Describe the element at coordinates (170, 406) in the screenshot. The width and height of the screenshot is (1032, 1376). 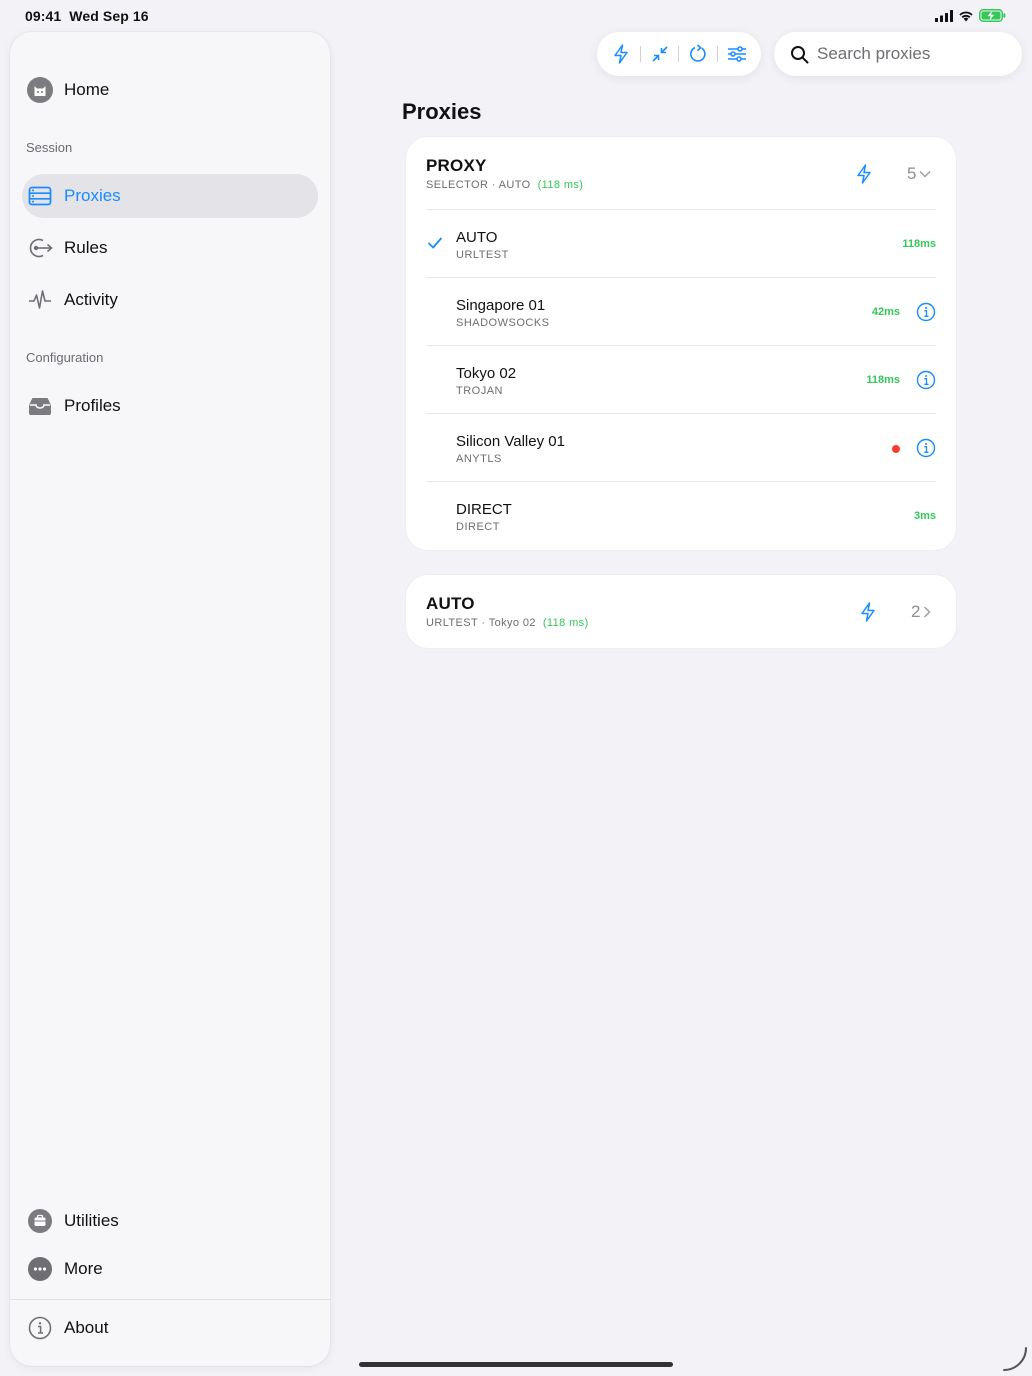
I see `sidebar-item-profiles: Profiles` at that location.